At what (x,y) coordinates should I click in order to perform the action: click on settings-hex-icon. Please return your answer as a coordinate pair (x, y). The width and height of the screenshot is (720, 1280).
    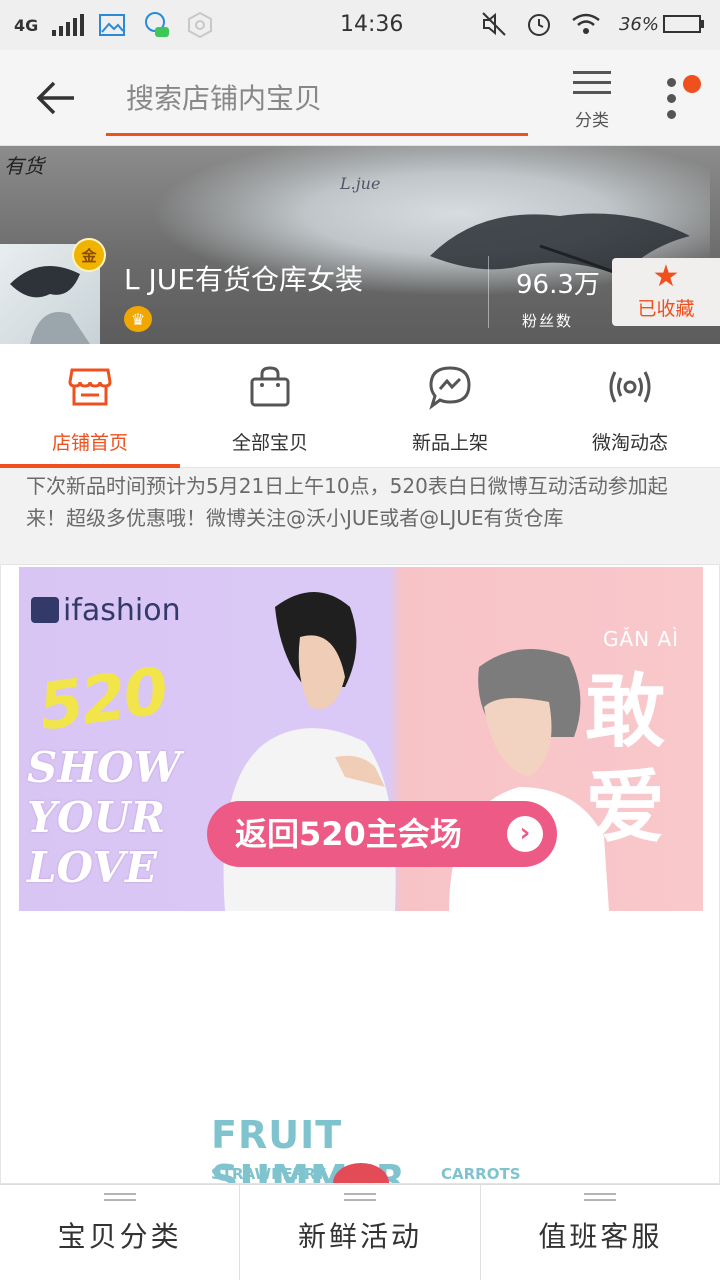
    Looking at the image, I should click on (200, 25).